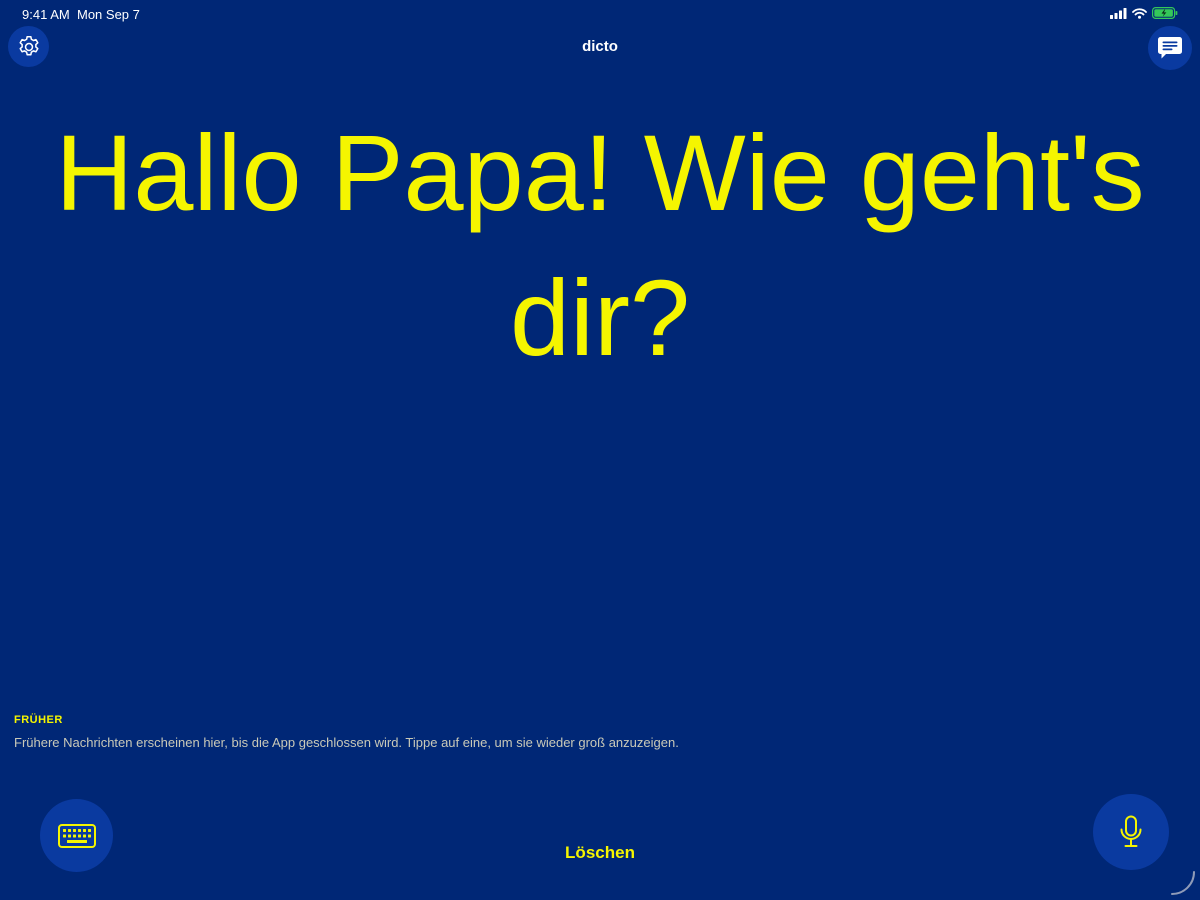 This screenshot has width=1200, height=900. I want to click on resize-corner-icon, so click(1183, 883).